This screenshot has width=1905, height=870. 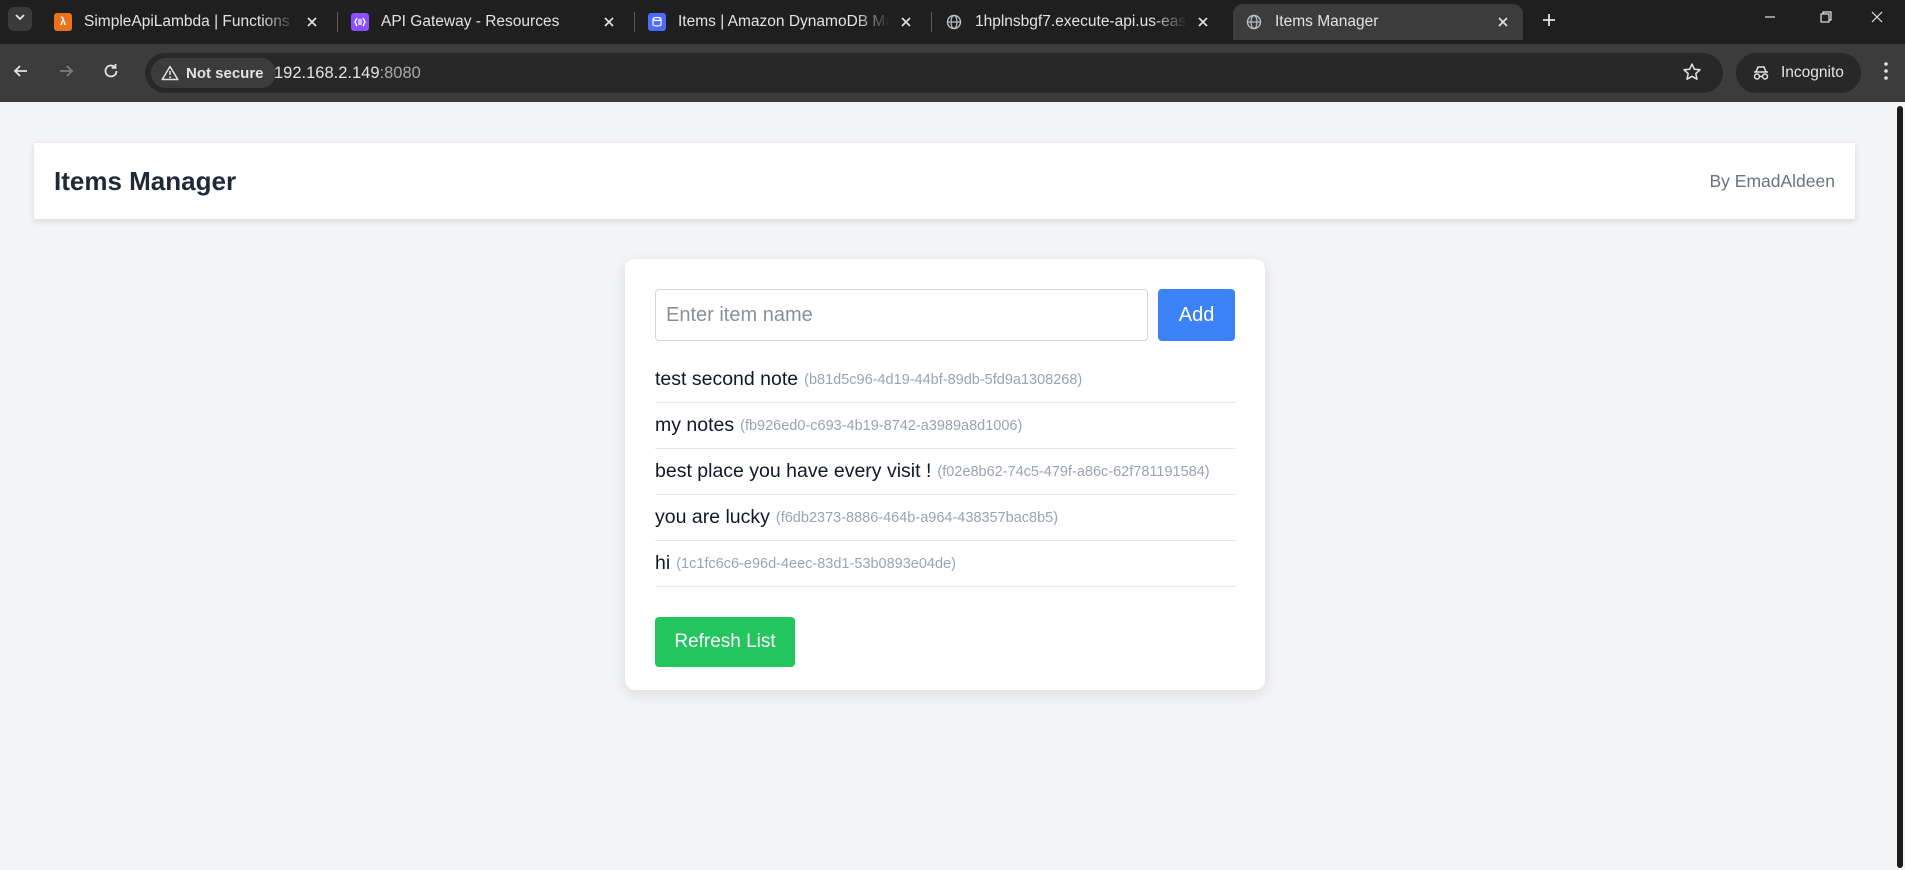 What do you see at coordinates (145, 180) in the screenshot?
I see `page-title: Items Manager` at bounding box center [145, 180].